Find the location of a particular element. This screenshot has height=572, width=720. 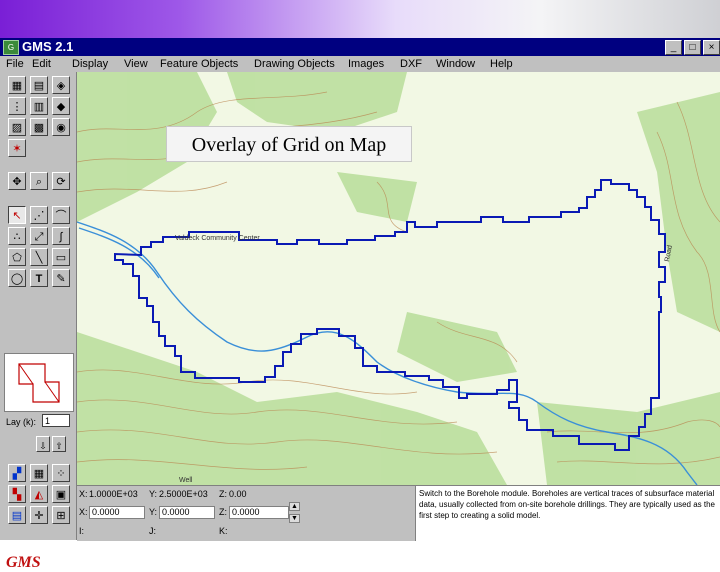

node-tool-icon: ∴ is located at coordinates (17, 236).